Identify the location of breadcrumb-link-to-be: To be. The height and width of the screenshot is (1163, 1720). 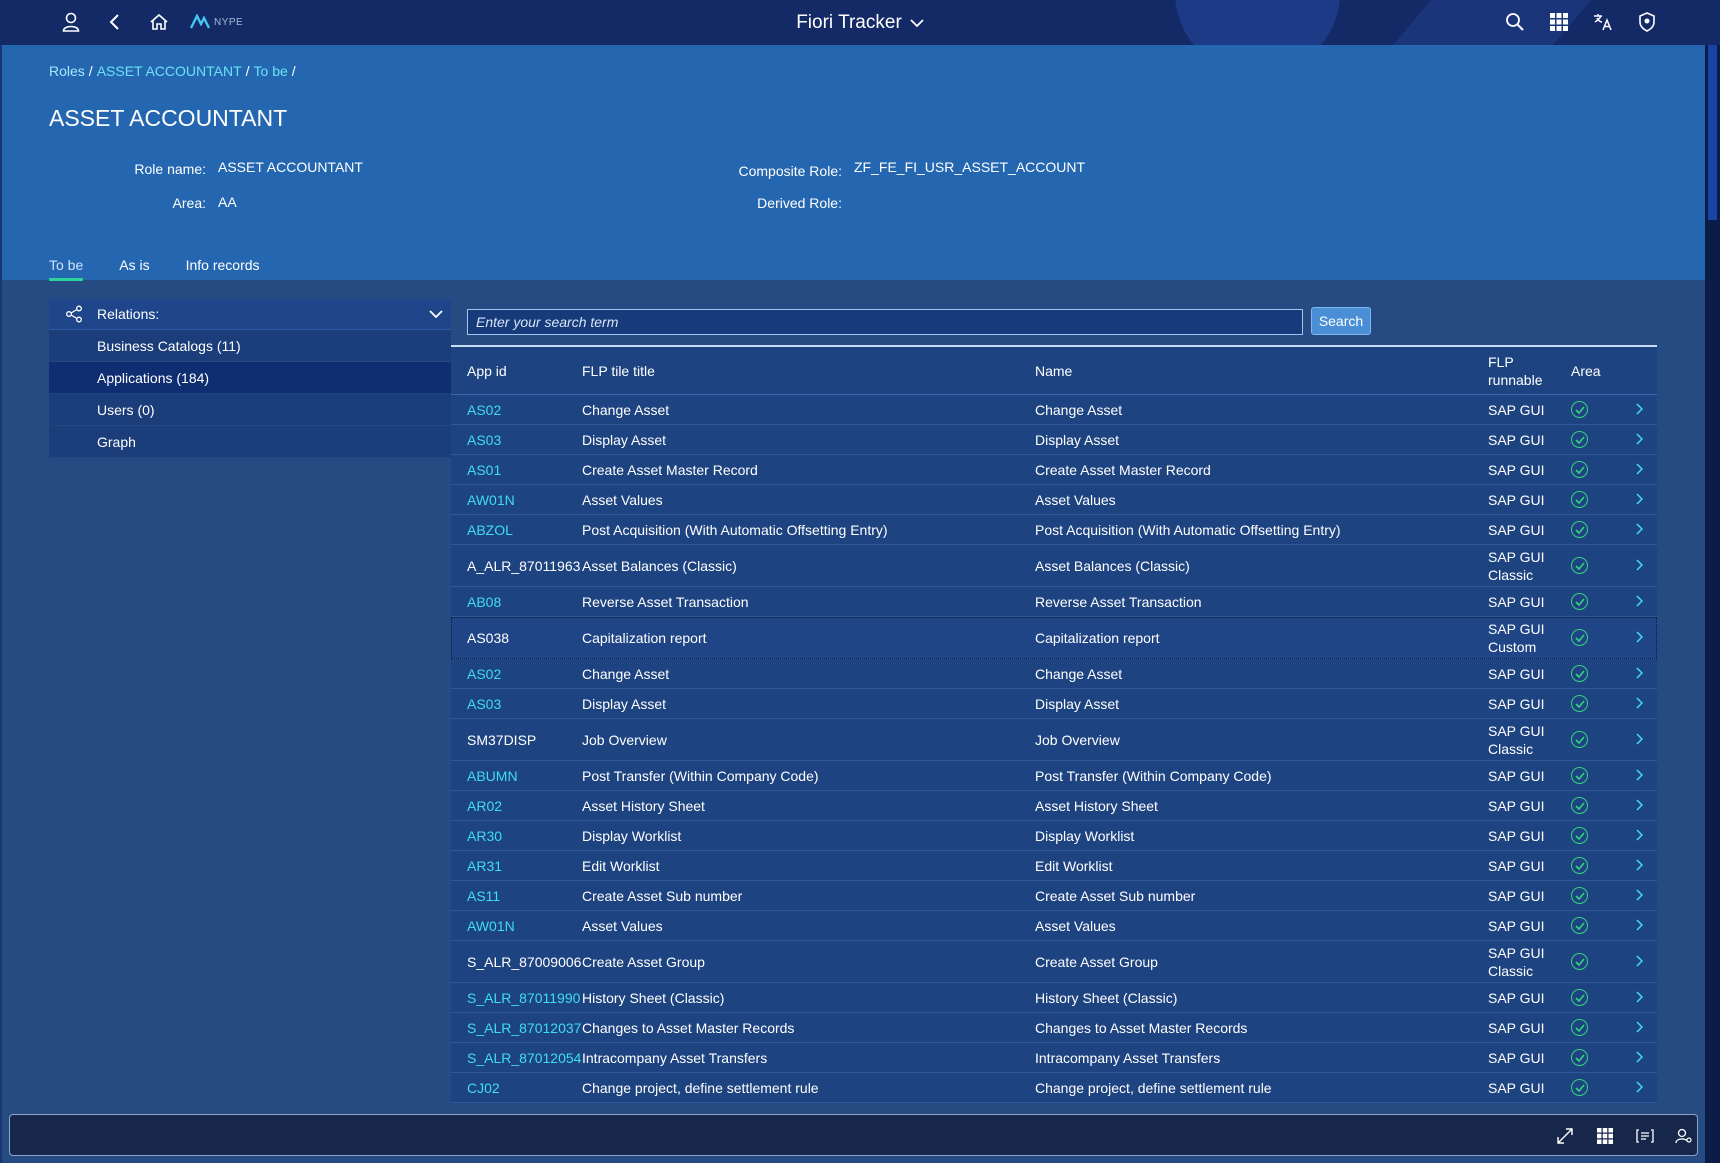
(271, 71).